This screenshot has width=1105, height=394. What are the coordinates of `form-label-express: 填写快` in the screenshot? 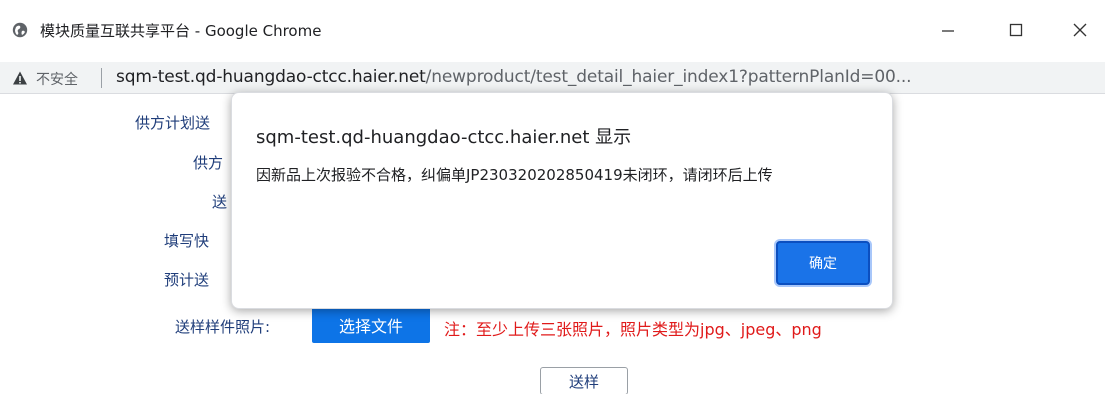 It's located at (187, 241).